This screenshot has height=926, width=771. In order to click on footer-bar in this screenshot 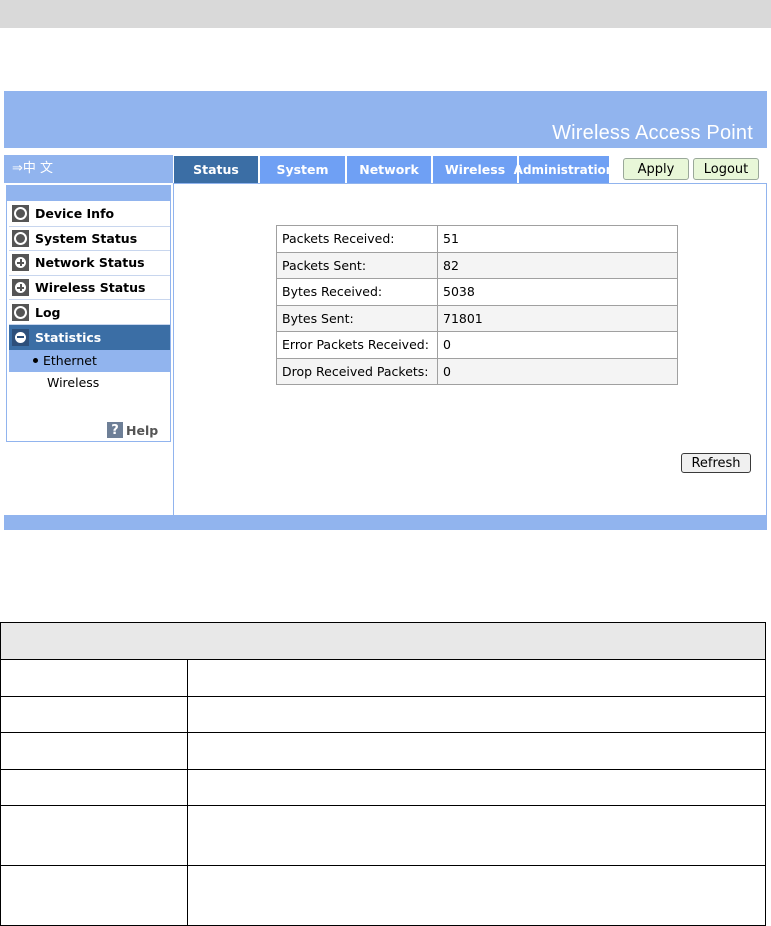, I will do `click(385, 522)`.